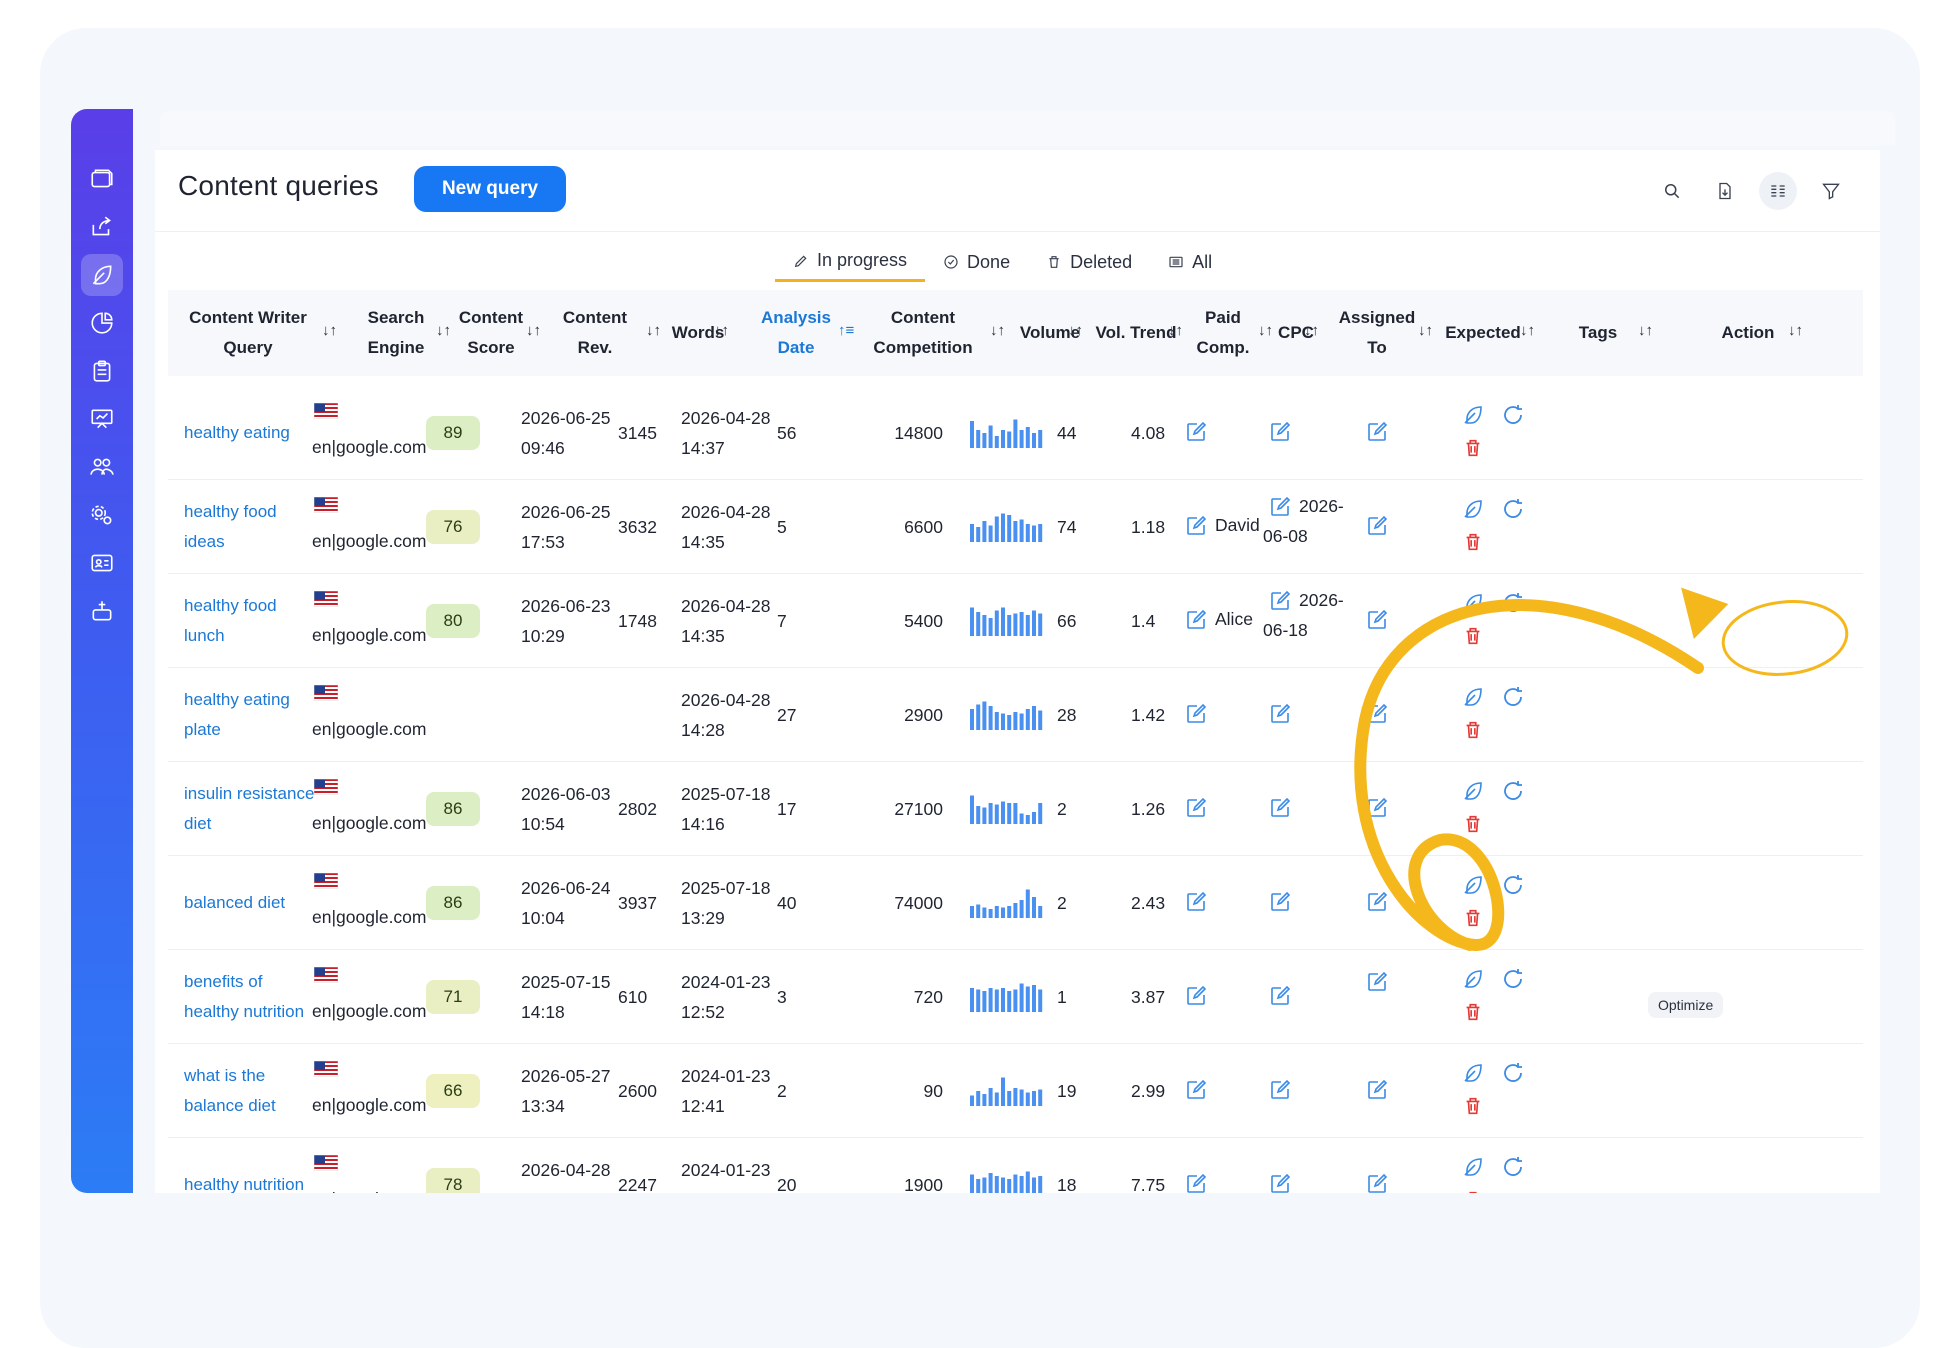 This screenshot has width=1950, height=1348. What do you see at coordinates (1598, 333) in the screenshot?
I see `column-header-tags: Tags` at bounding box center [1598, 333].